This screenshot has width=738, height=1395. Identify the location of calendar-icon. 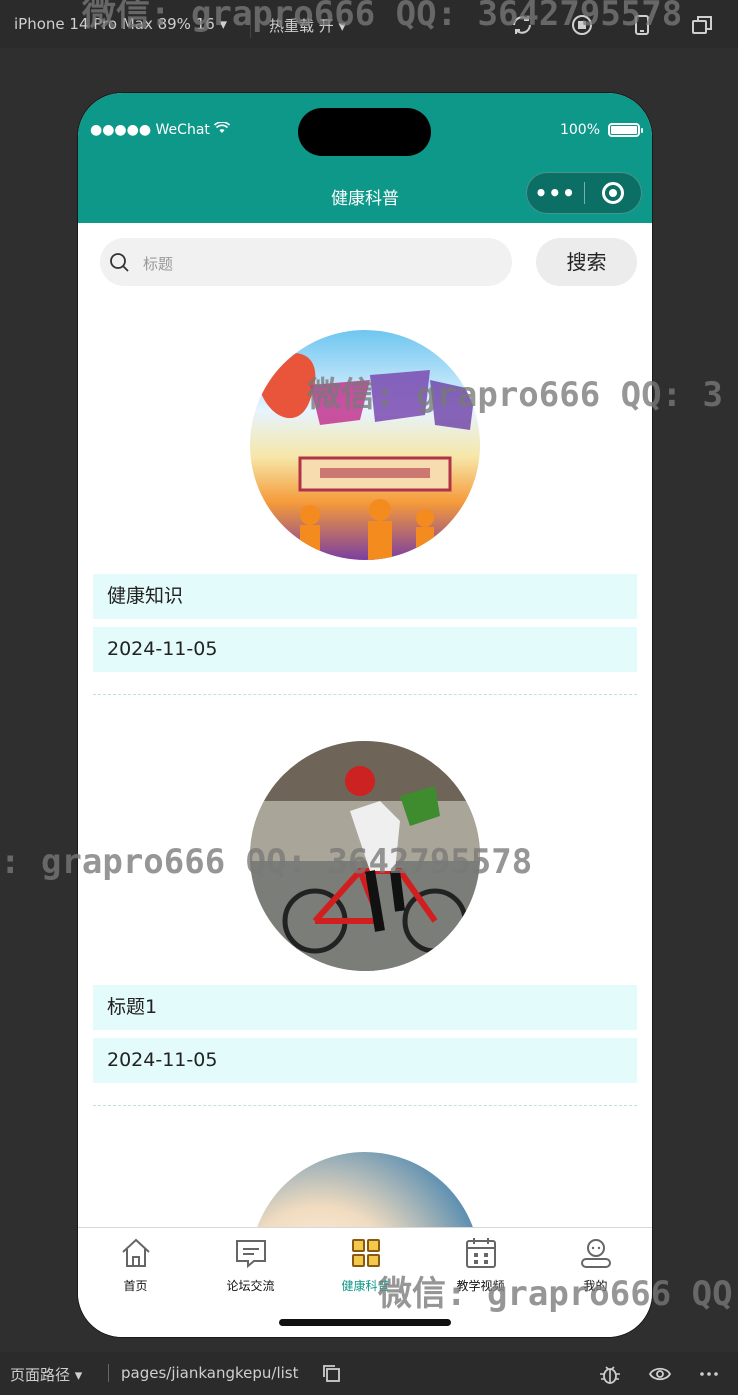
(480, 1253).